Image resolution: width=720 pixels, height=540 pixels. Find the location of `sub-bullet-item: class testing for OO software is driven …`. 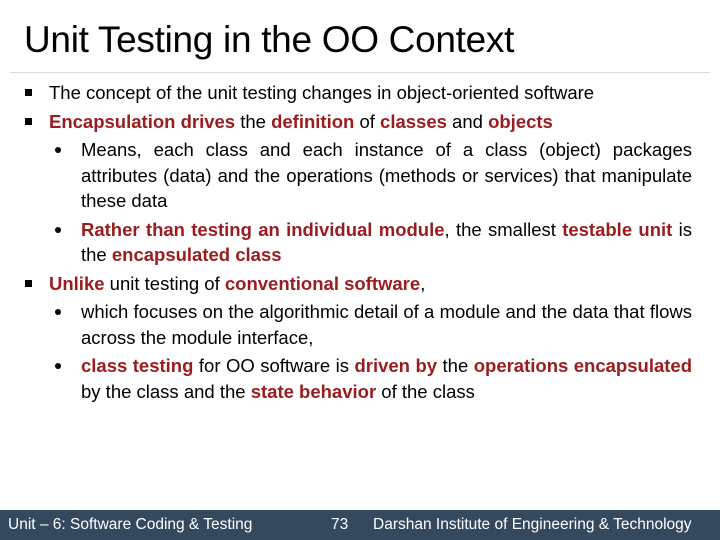

sub-bullet-item: class testing for OO software is driven … is located at coordinates (356, 378).